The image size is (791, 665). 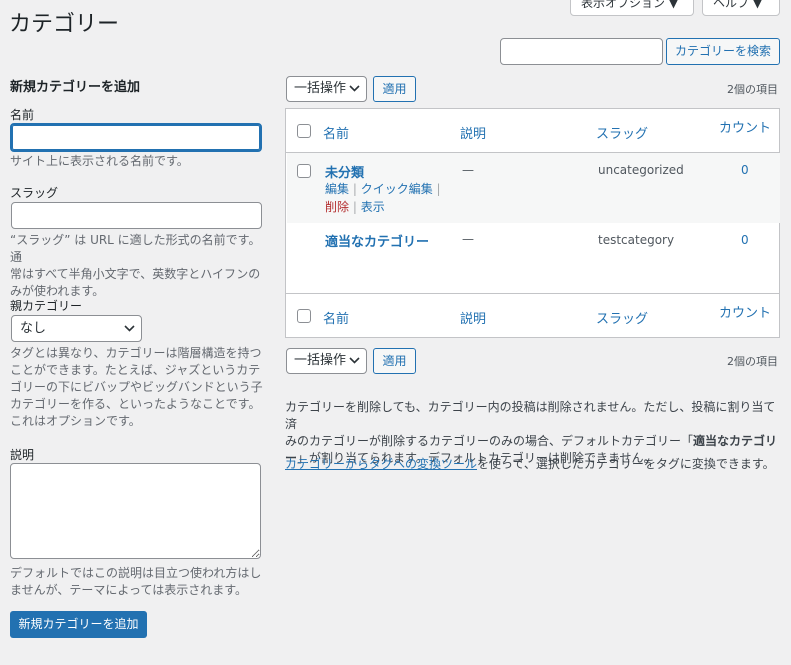 What do you see at coordinates (641, 170) in the screenshot?
I see `category-slug: uncategorized` at bounding box center [641, 170].